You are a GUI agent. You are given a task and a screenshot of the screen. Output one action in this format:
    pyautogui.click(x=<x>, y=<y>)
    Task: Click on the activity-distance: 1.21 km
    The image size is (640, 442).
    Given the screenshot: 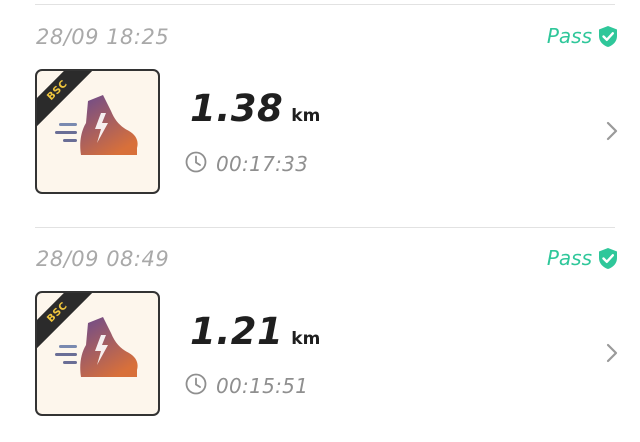 What is the action you would take?
    pyautogui.click(x=255, y=331)
    